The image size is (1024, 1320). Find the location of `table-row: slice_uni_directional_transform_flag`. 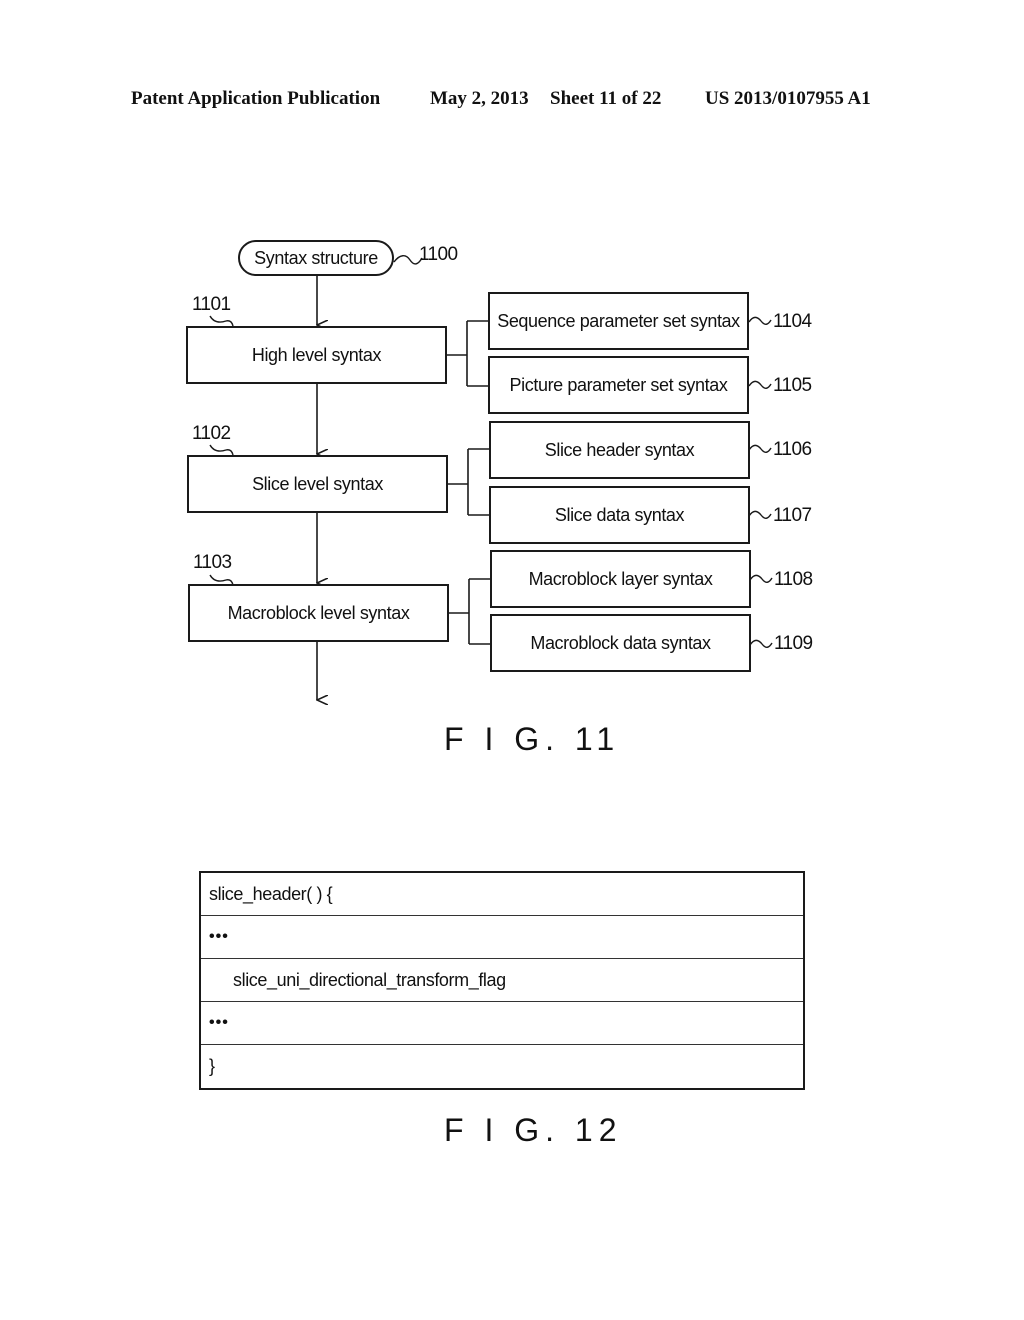

table-row: slice_uni_directional_transform_flag is located at coordinates (502, 980).